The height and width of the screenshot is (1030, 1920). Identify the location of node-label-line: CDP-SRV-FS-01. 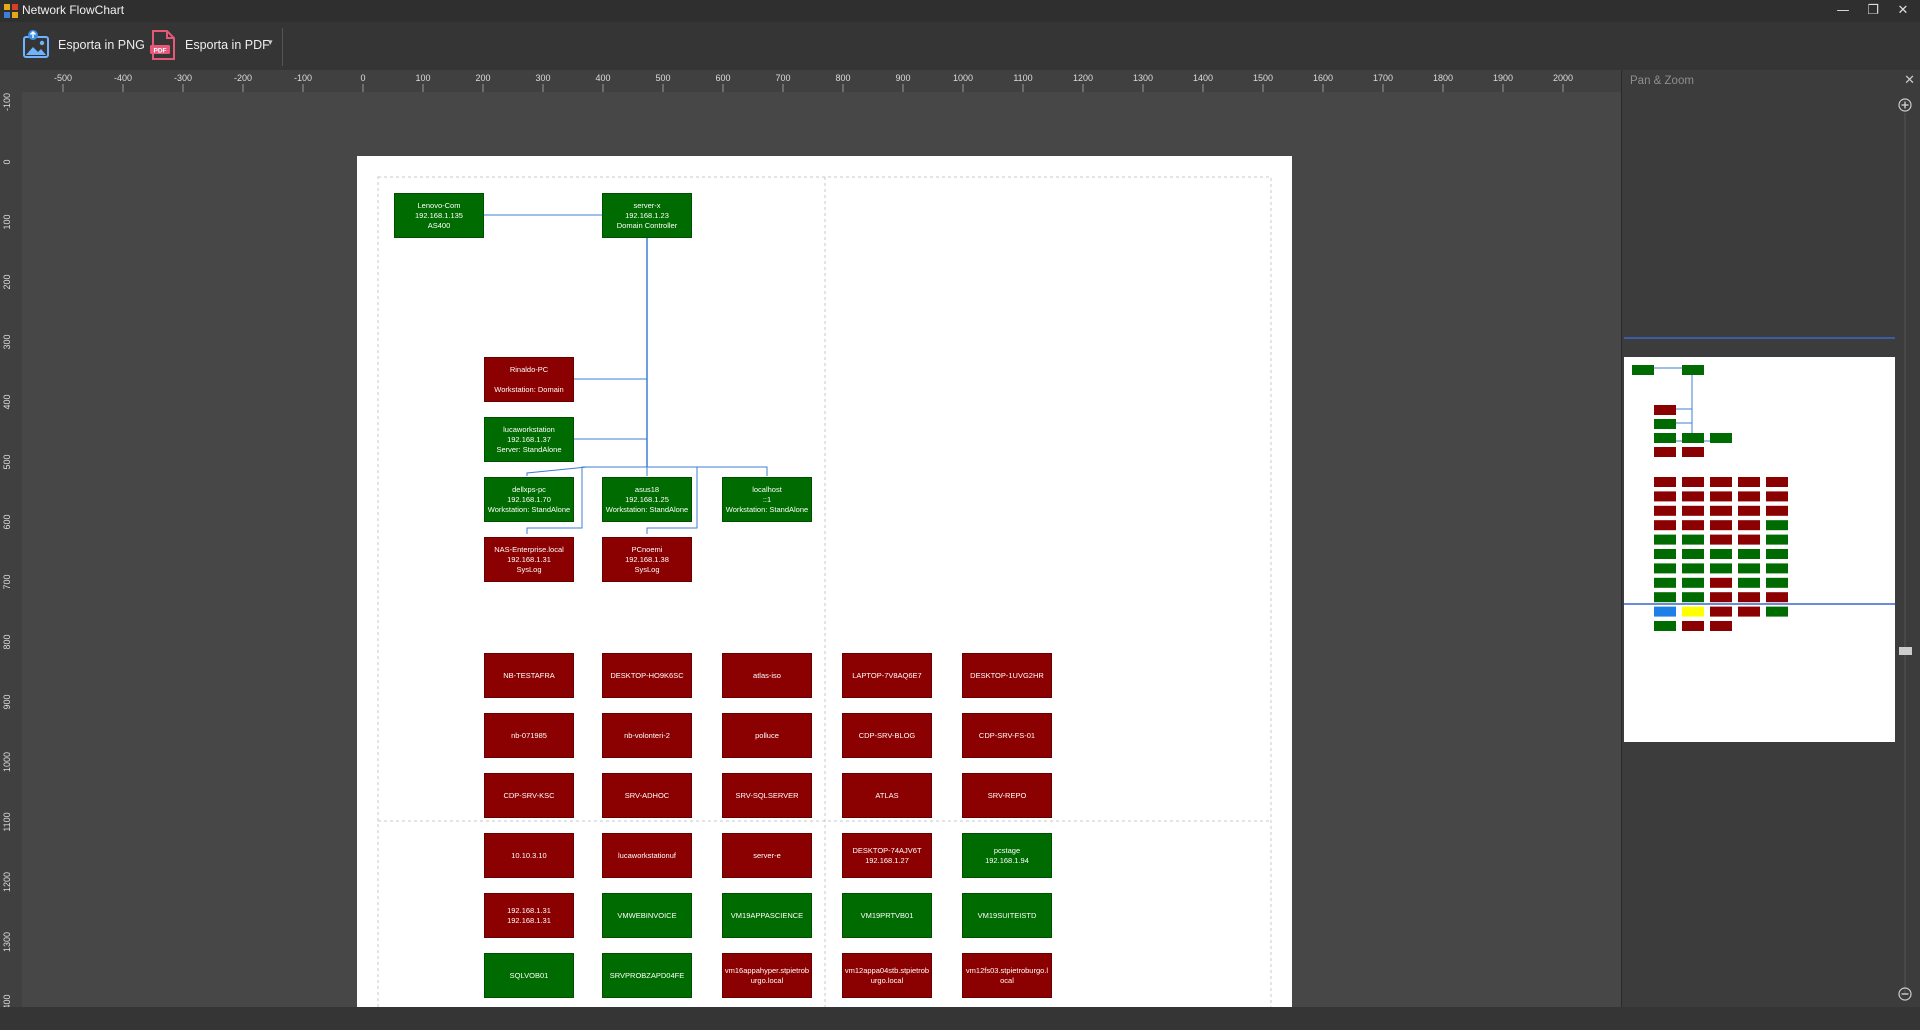
(1007, 735).